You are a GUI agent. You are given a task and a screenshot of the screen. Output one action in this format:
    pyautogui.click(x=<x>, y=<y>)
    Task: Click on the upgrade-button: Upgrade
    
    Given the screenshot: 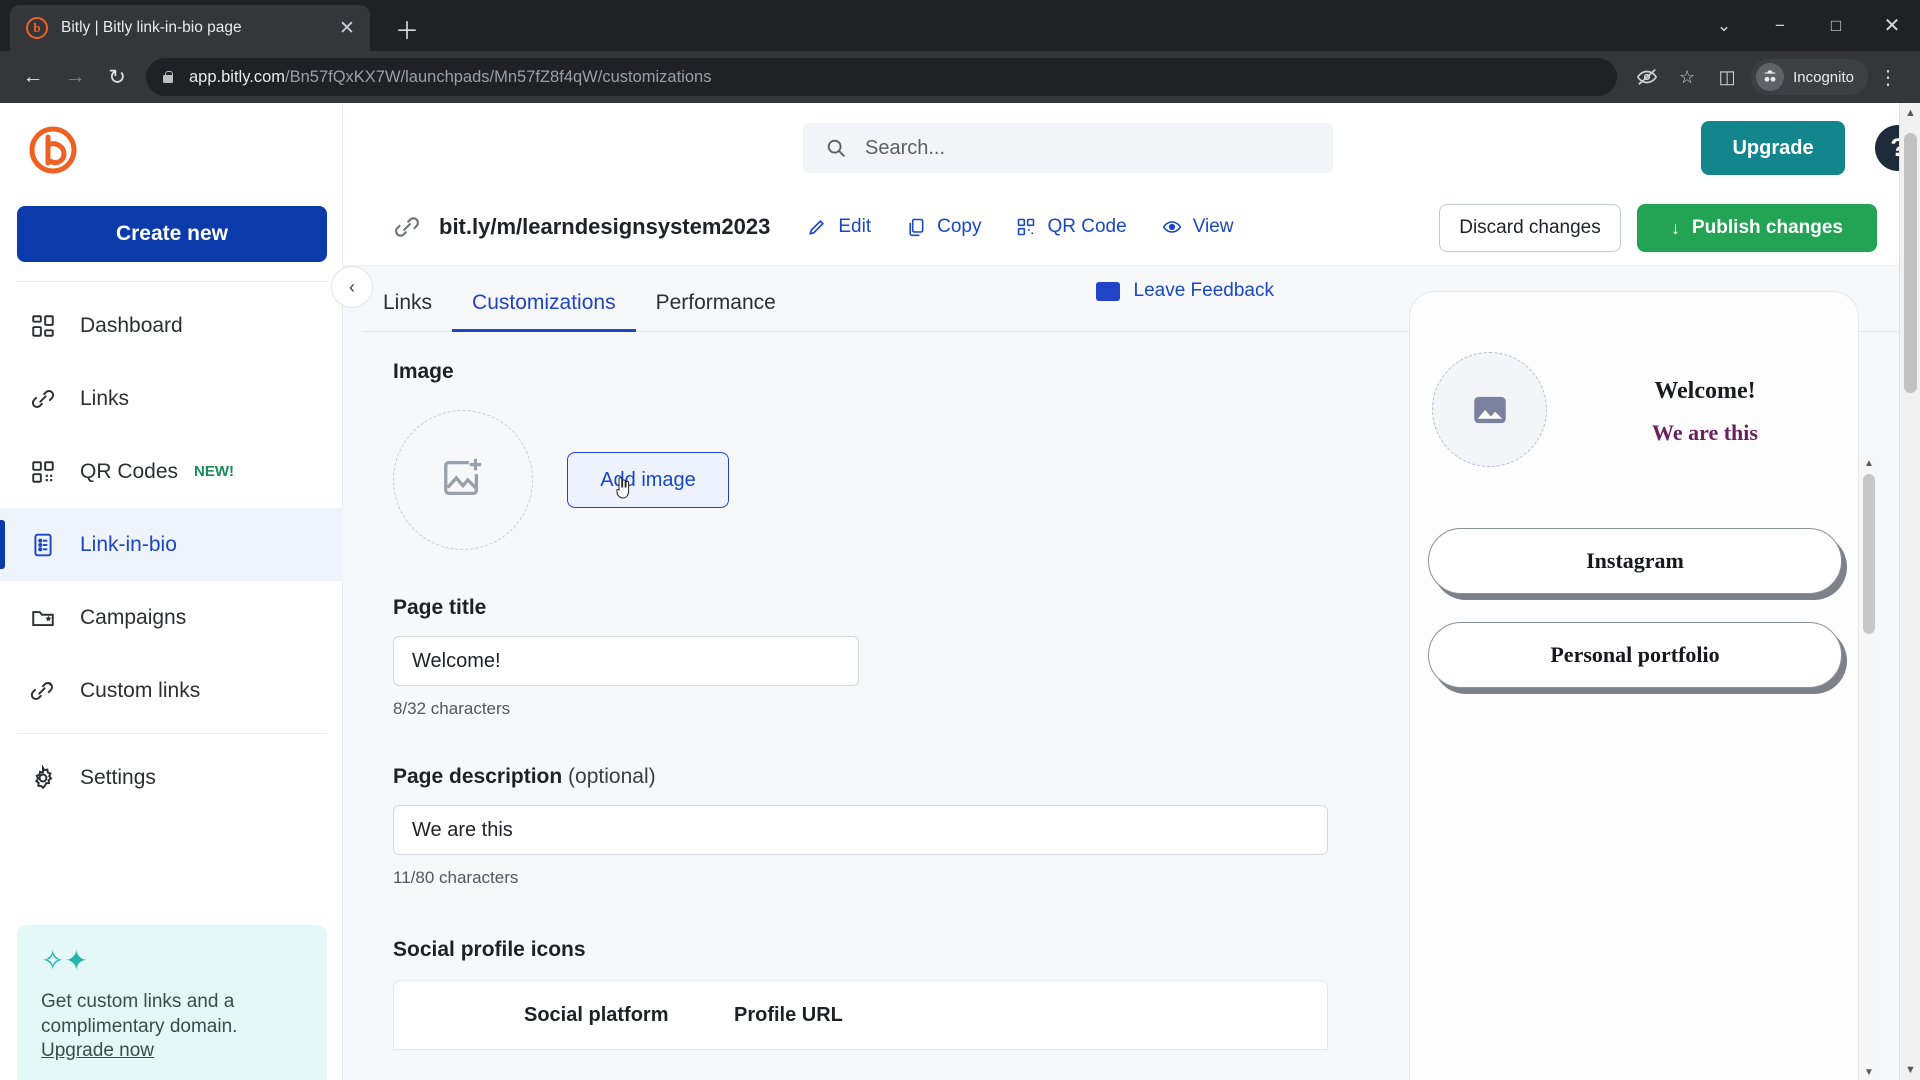 What is the action you would take?
    pyautogui.click(x=1773, y=148)
    